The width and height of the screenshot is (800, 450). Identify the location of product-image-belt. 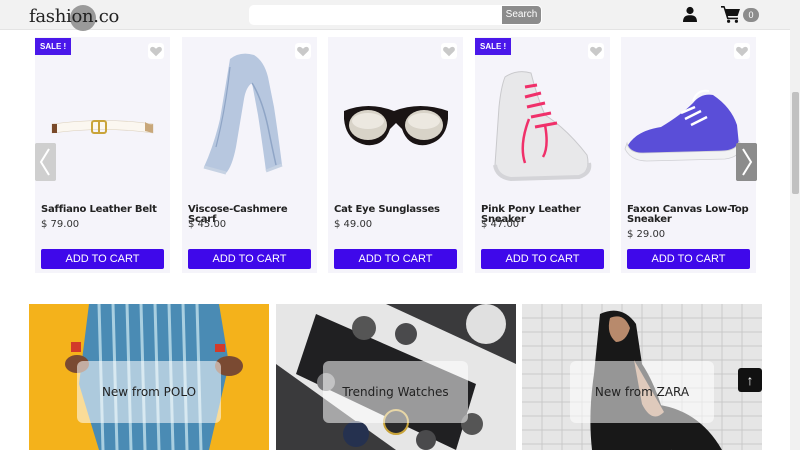
(102, 133).